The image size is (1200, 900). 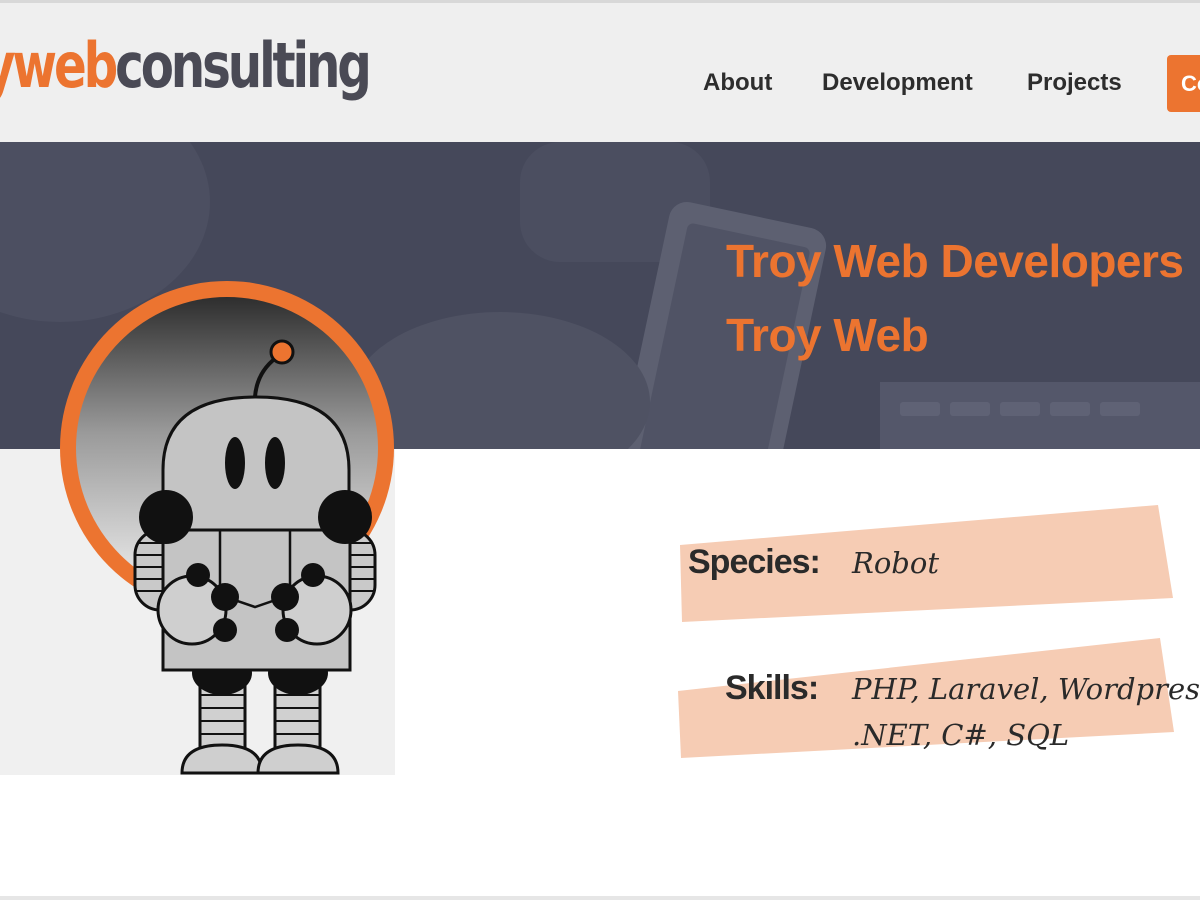 I want to click on nav-development-link: Development, so click(x=897, y=83).